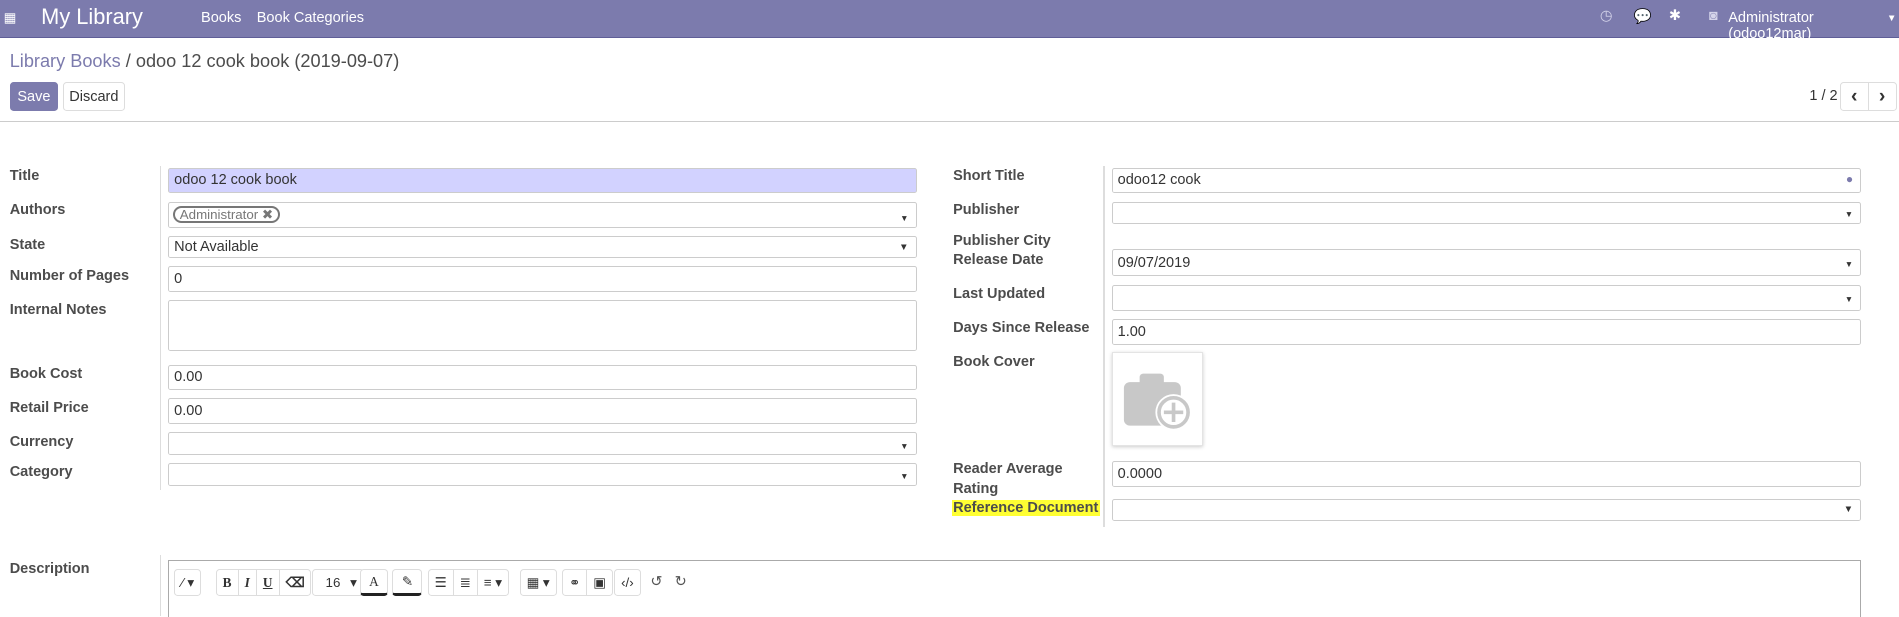 The width and height of the screenshot is (1899, 617). What do you see at coordinates (542, 279) in the screenshot?
I see `pages-input: 0` at bounding box center [542, 279].